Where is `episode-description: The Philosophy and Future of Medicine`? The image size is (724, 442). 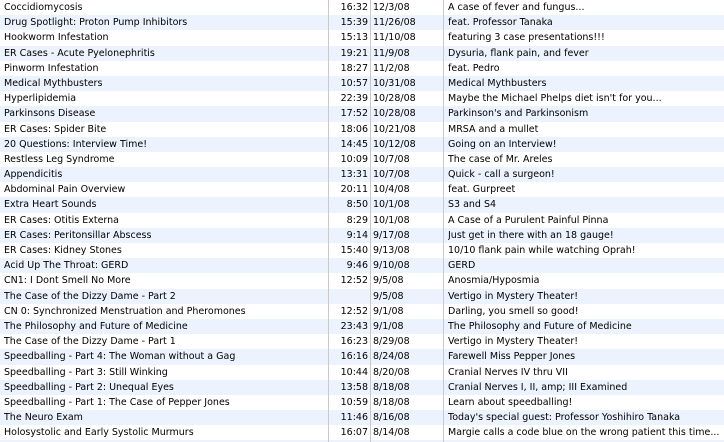
episode-description: The Philosophy and Future of Medicine is located at coordinates (540, 326).